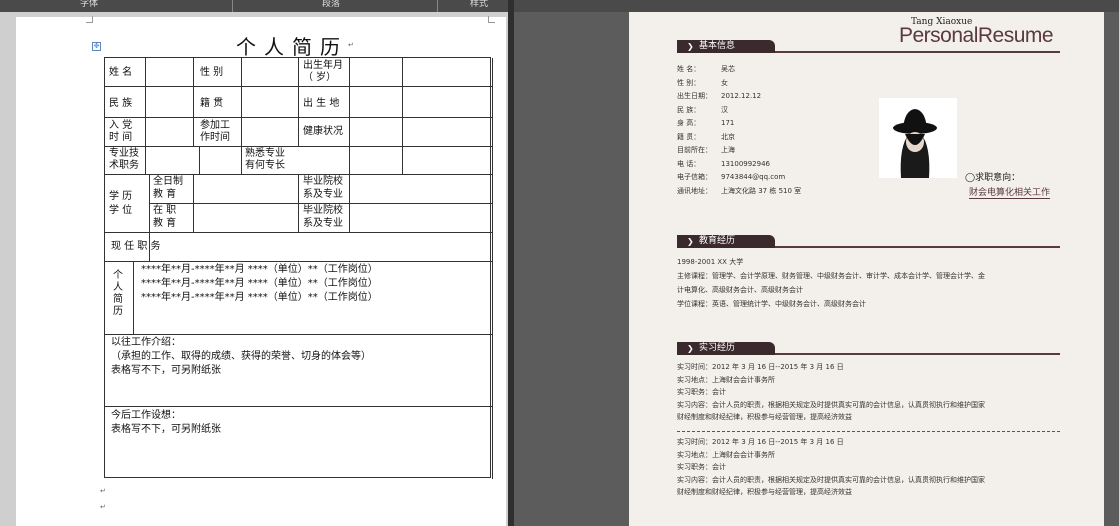  What do you see at coordinates (694, 177) in the screenshot?
I see `basic-info-label: 电子信箱：` at bounding box center [694, 177].